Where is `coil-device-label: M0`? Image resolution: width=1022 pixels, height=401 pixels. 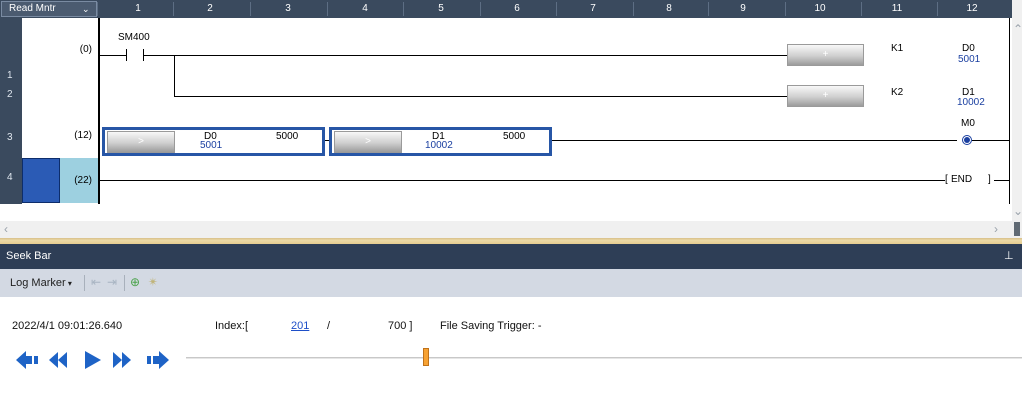
coil-device-label: M0 is located at coordinates (968, 123).